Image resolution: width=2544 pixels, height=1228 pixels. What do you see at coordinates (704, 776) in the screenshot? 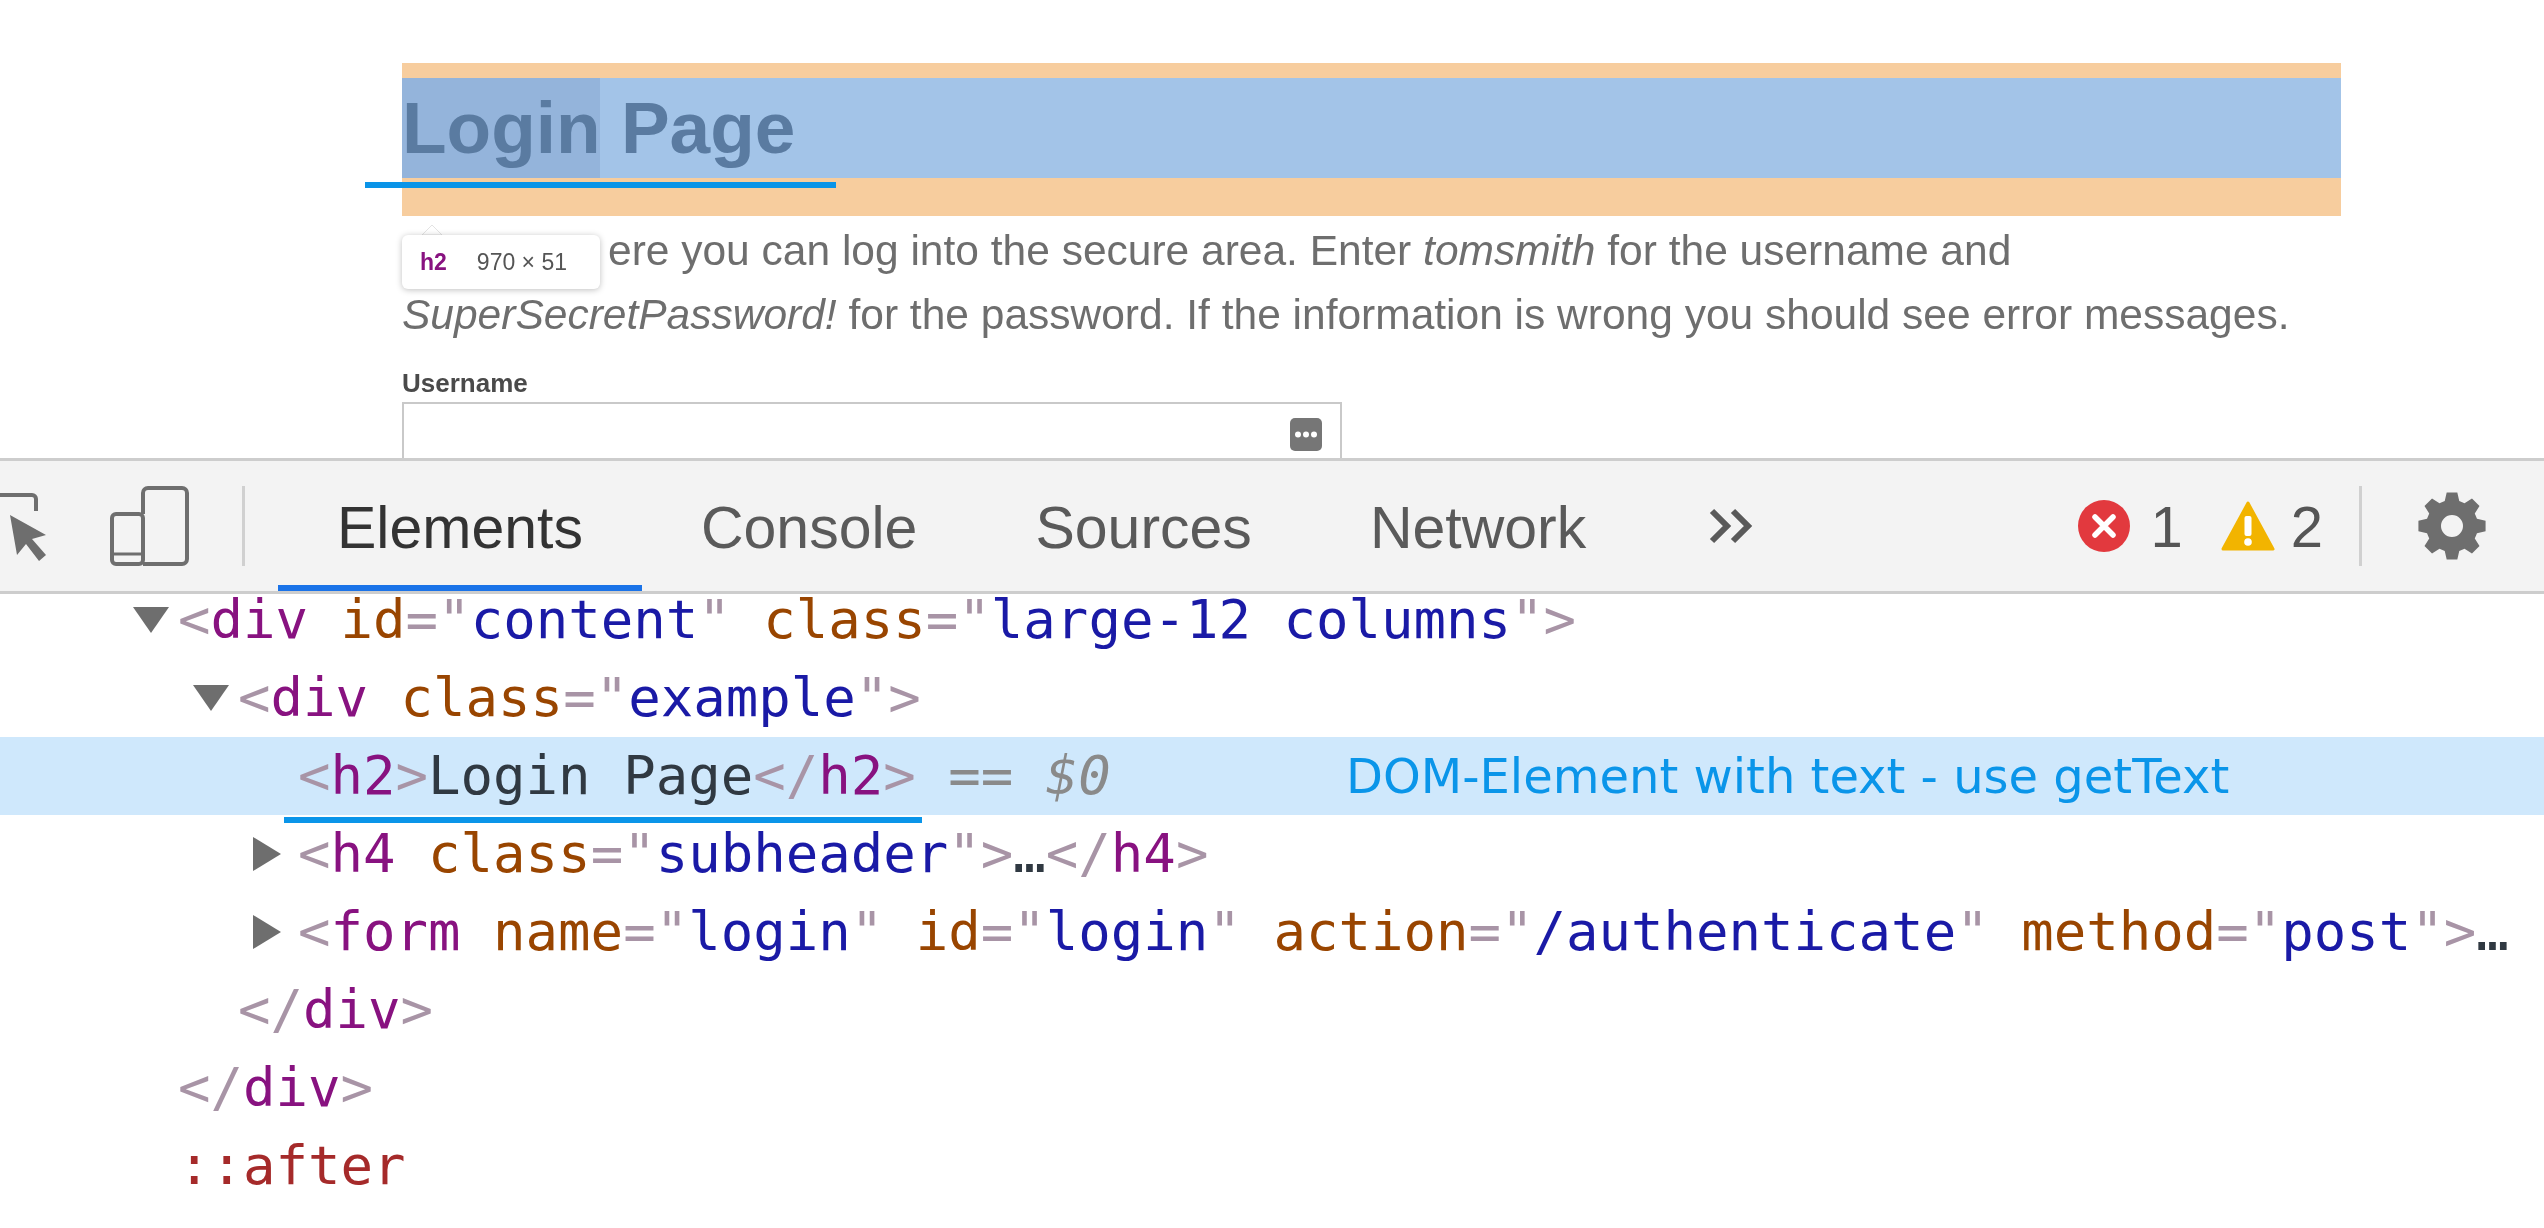
I see `code-line: <h2>Login Page</h2> == $0` at bounding box center [704, 776].